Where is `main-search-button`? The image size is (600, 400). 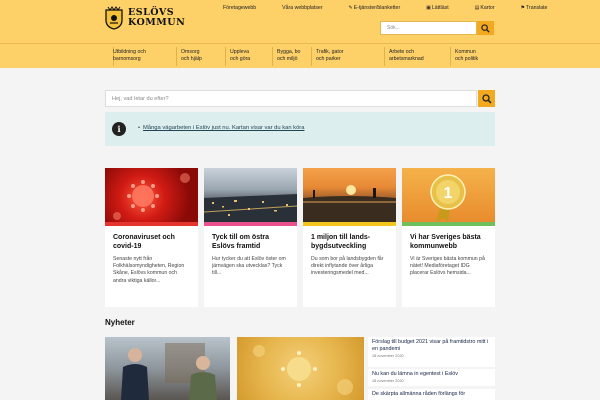
main-search-button is located at coordinates (486, 98).